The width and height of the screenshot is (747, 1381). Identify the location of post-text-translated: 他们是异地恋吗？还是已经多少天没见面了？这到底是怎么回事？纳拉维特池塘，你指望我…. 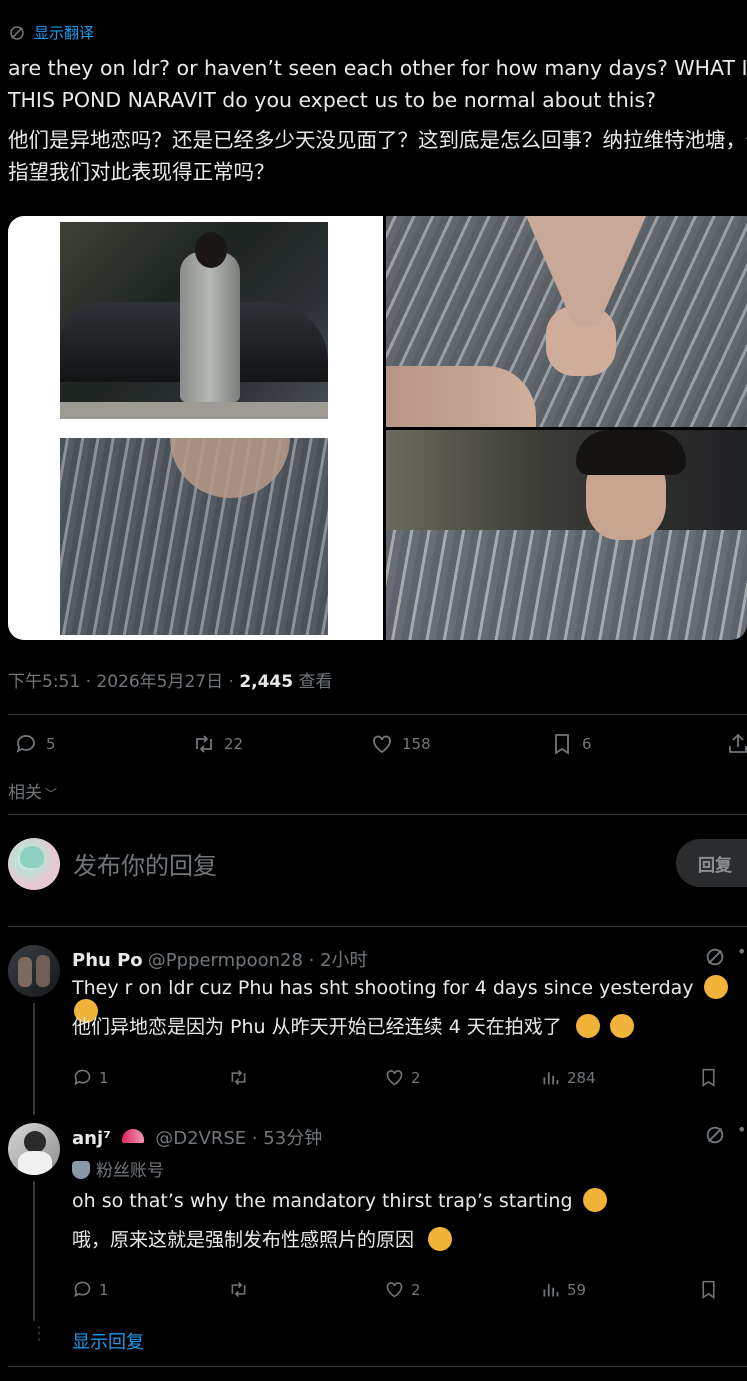
(377, 156).